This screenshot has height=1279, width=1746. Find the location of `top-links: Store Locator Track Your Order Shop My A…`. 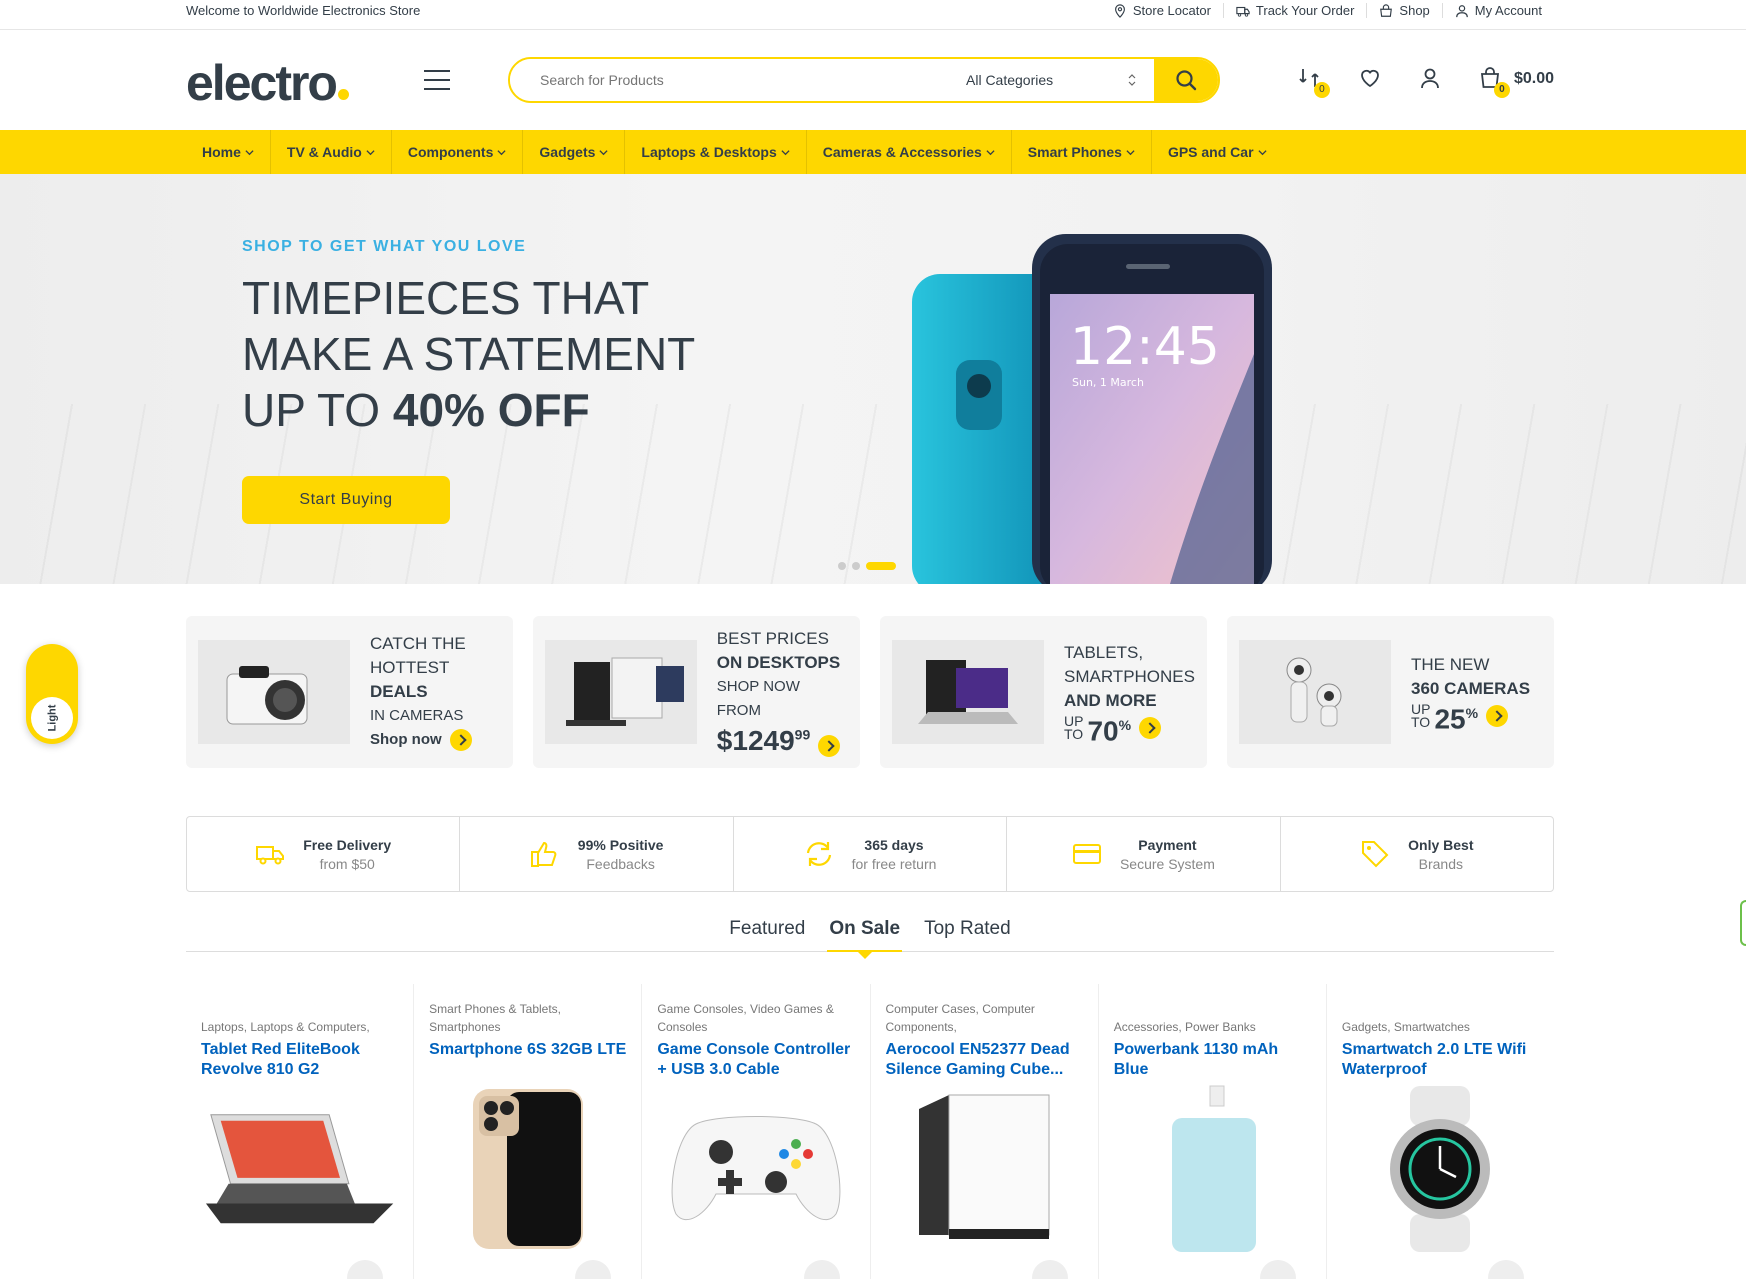

top-links: Store Locator Track Your Order Shop My A… is located at coordinates (1327, 10).